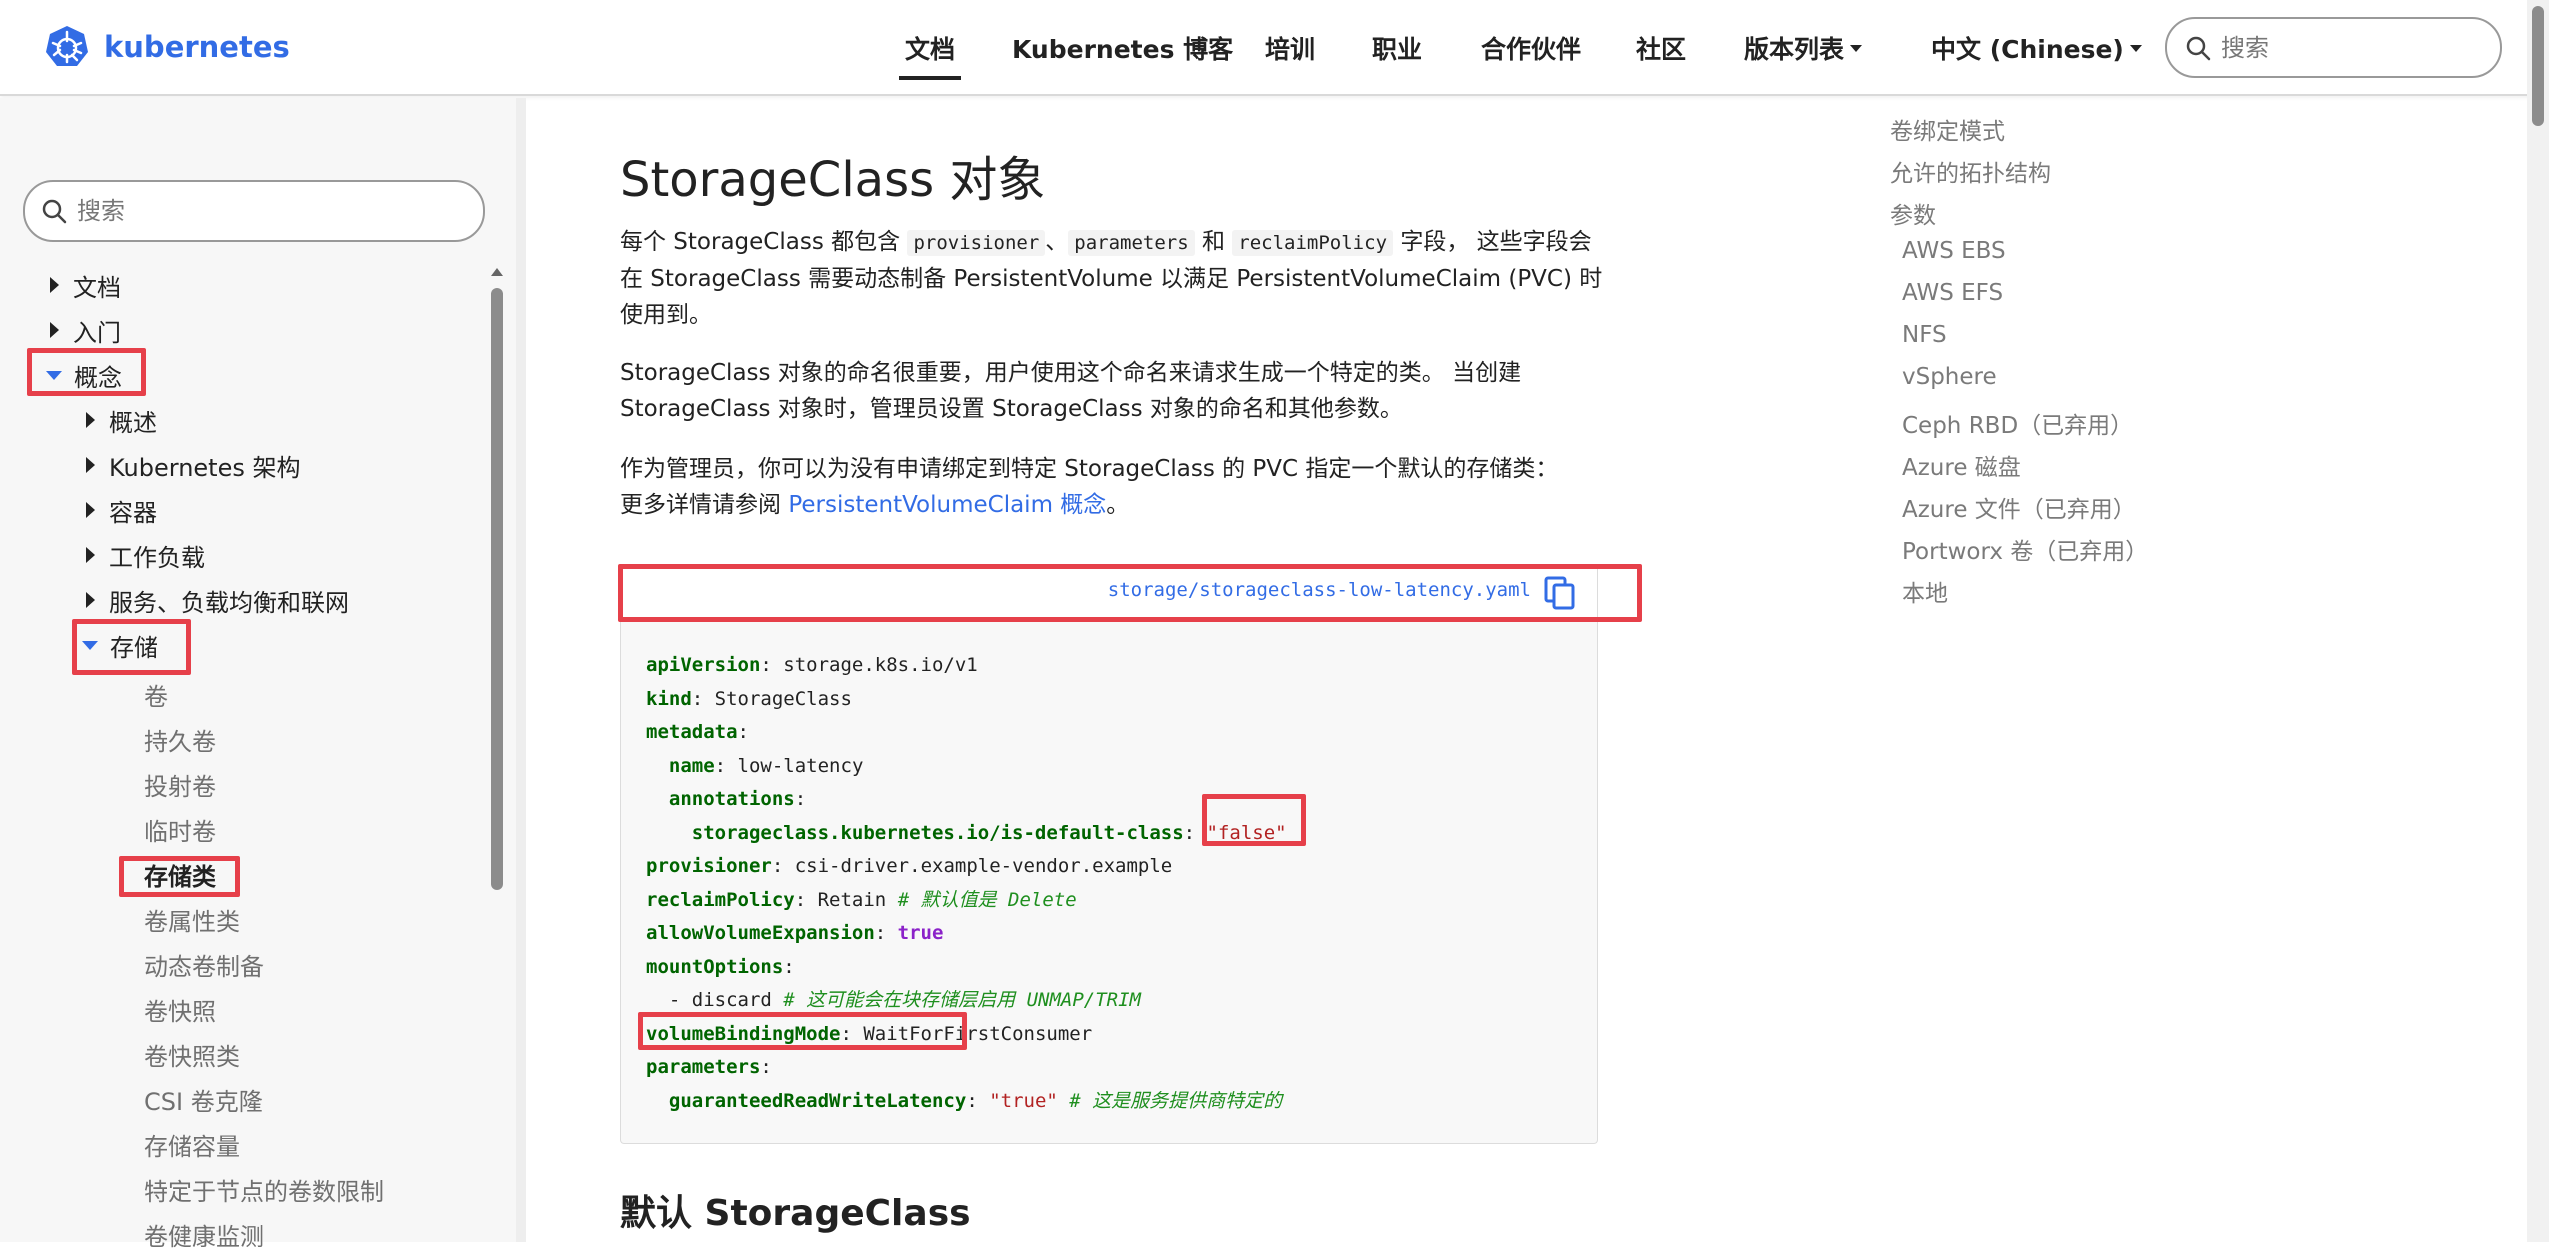 The width and height of the screenshot is (2549, 1254). What do you see at coordinates (192, 919) in the screenshot?
I see `sidebar-item-volume-attributes-classes: 卷属性类` at bounding box center [192, 919].